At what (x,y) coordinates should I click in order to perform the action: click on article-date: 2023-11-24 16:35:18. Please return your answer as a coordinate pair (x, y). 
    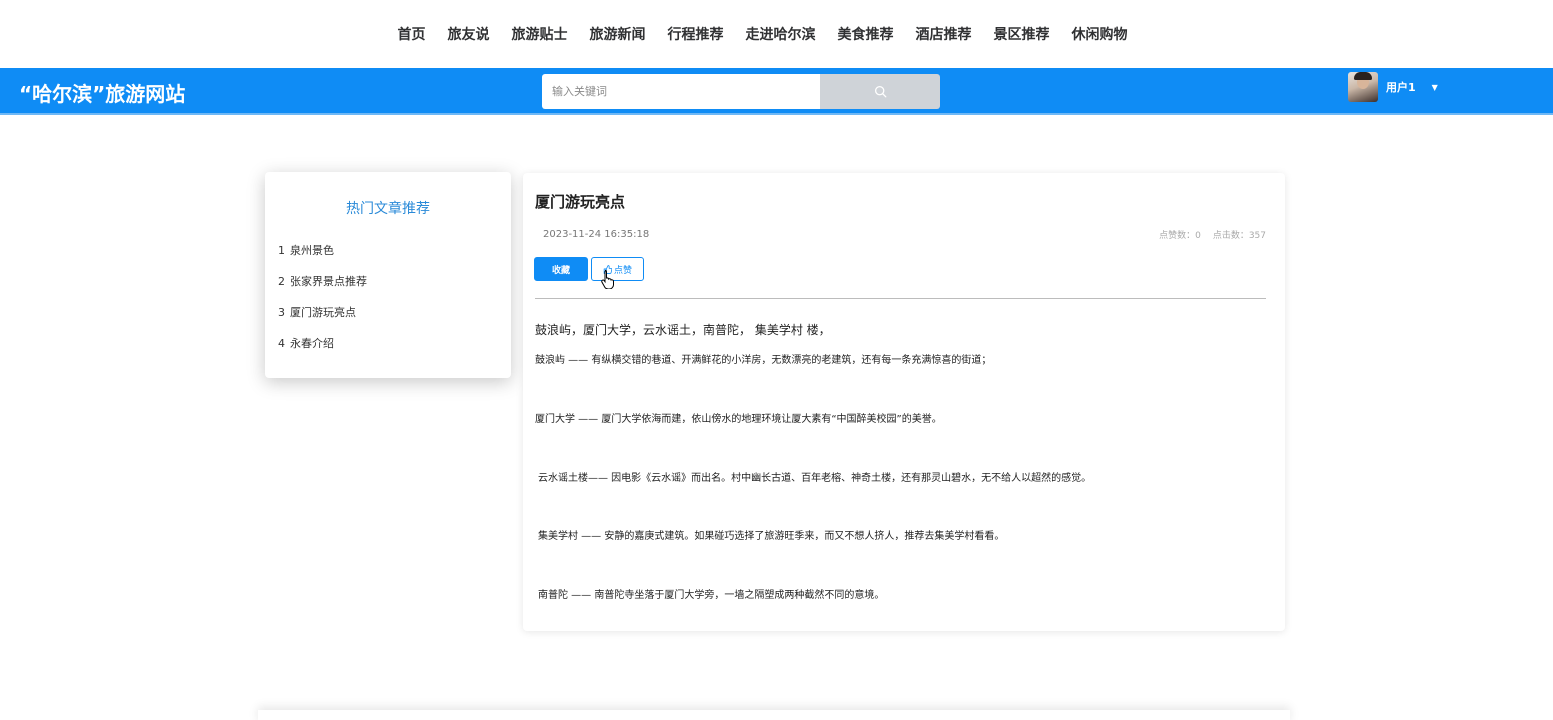
    Looking at the image, I should click on (596, 234).